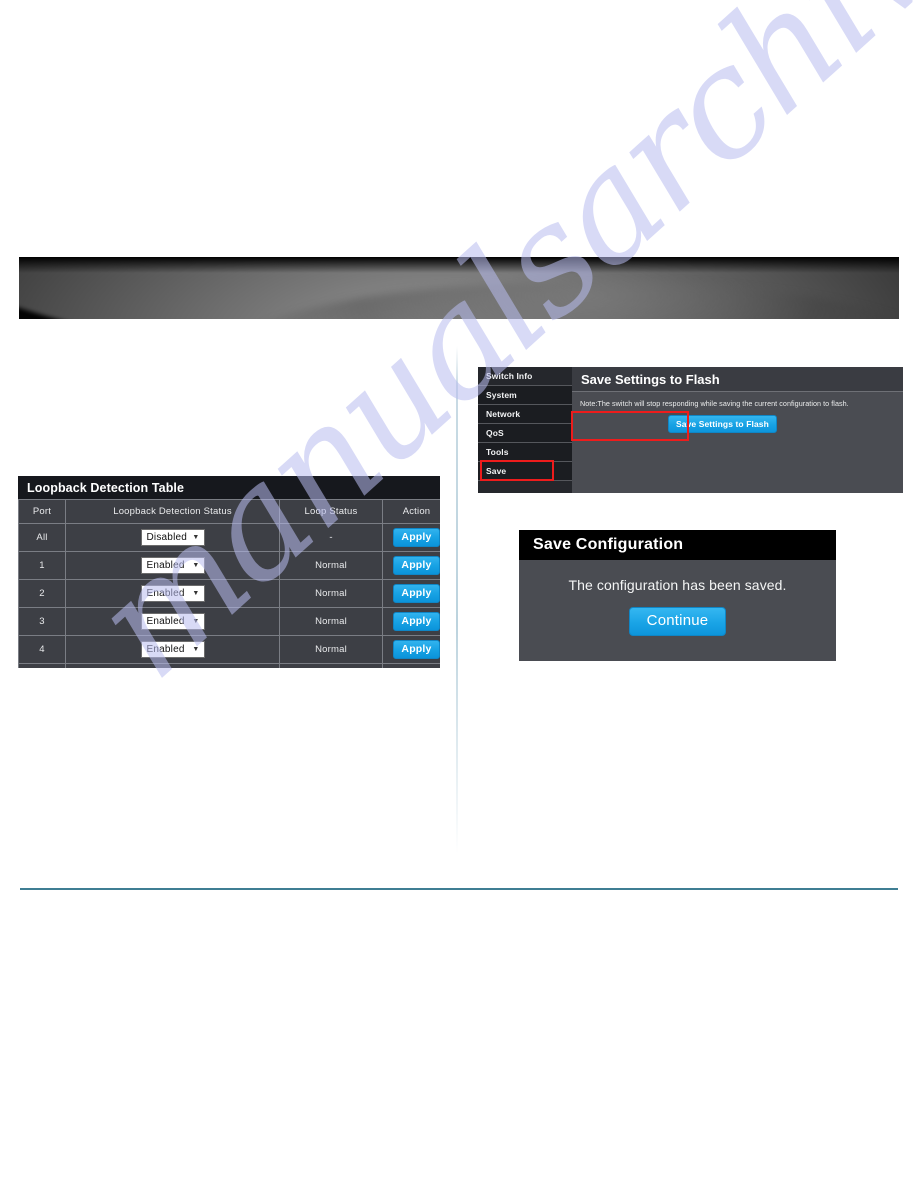 The width and height of the screenshot is (918, 1188). I want to click on table-row: 4 Enabled ▼ Normal Apply, so click(229, 649).